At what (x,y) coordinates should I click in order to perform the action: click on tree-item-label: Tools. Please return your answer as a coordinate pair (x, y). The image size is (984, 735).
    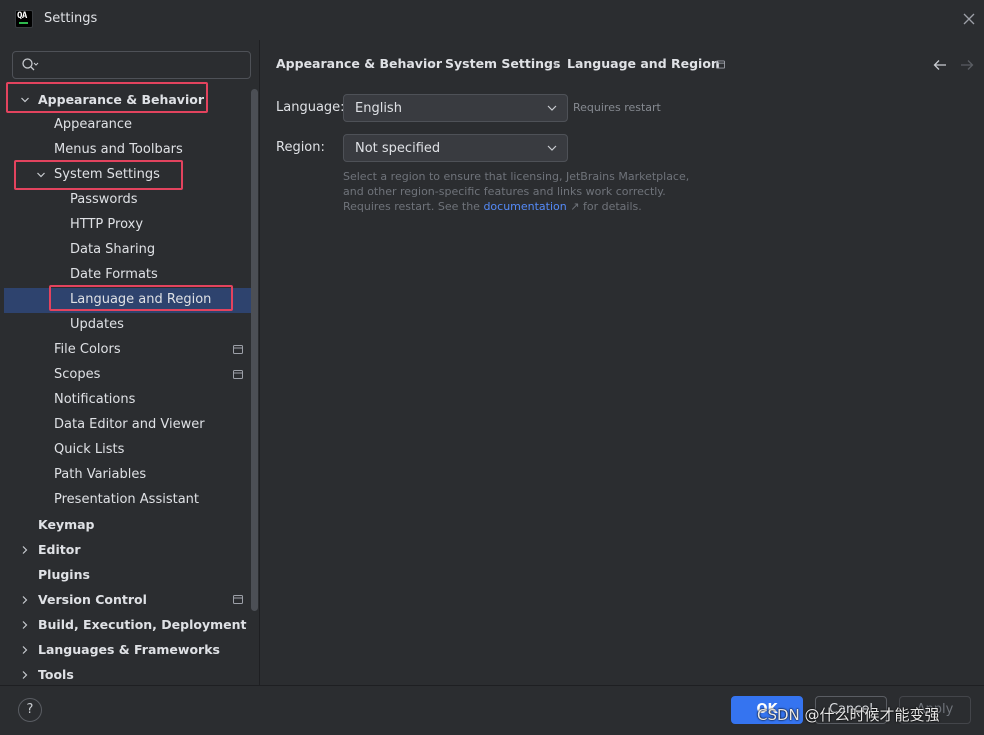
    Looking at the image, I should click on (56, 674).